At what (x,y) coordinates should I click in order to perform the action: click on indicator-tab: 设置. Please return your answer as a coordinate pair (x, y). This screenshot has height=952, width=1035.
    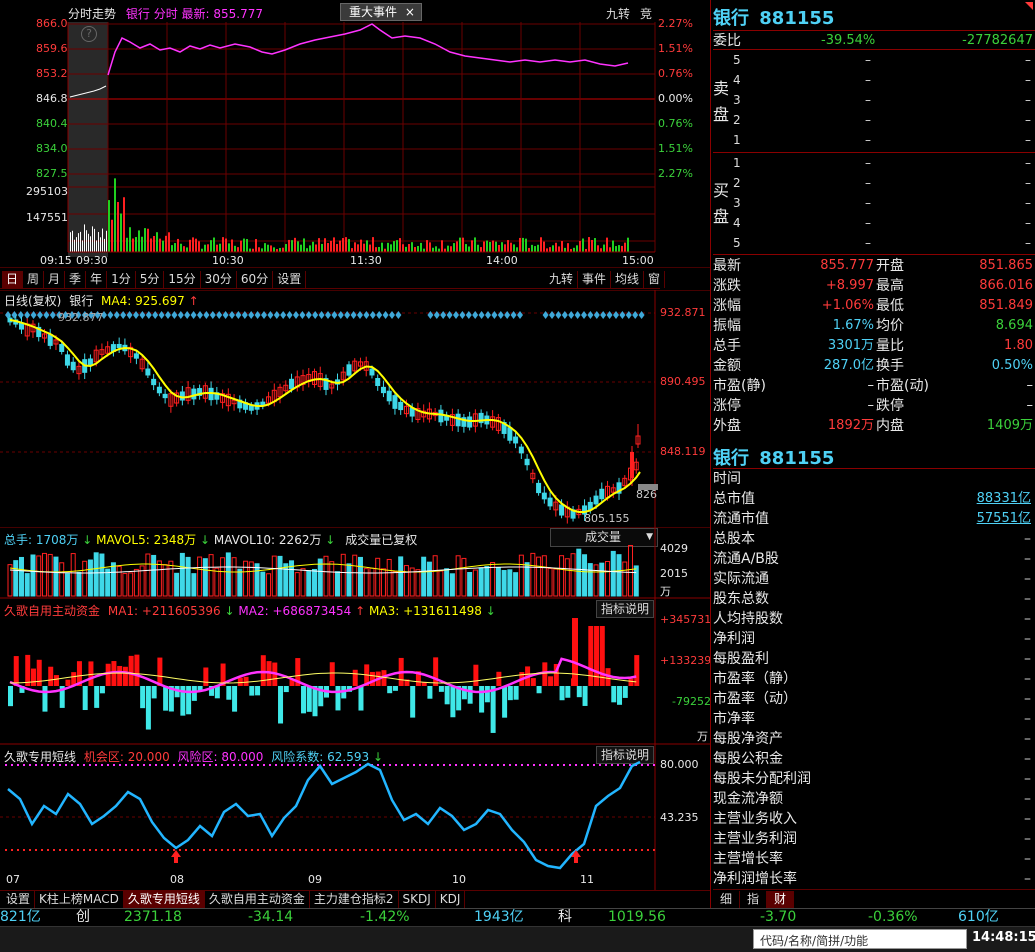
    Looking at the image, I should click on (19, 899).